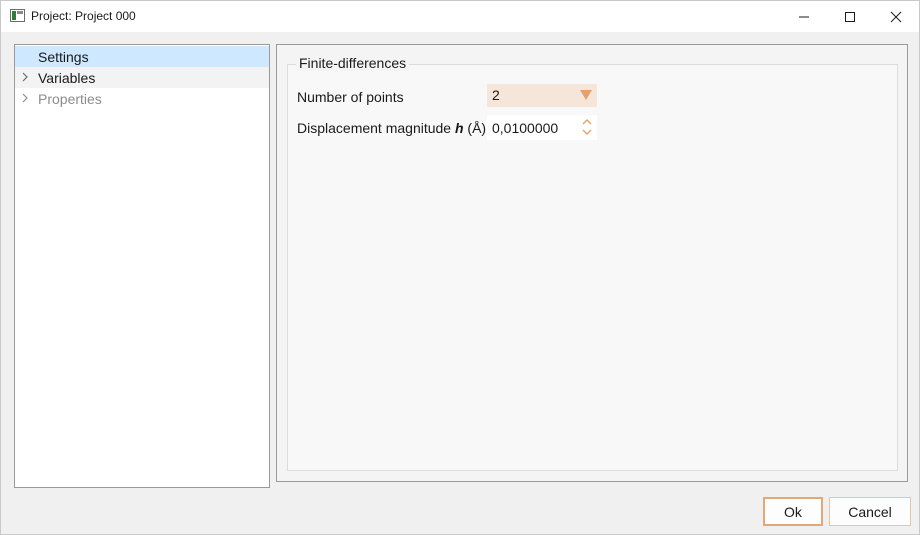  I want to click on tree-item-variables: Variables, so click(142, 77).